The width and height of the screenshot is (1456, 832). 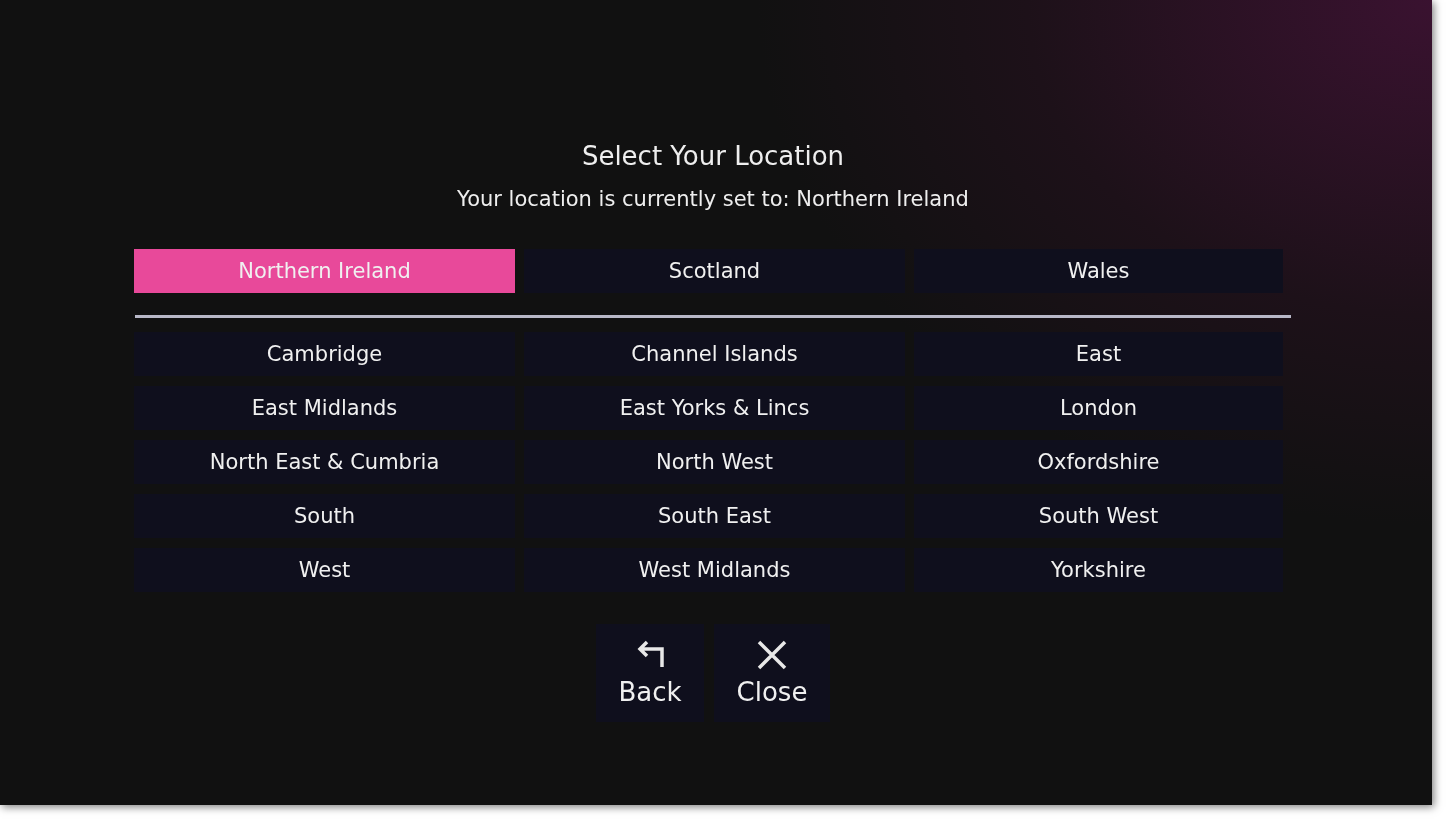 I want to click on location-option: North West, so click(x=714, y=462).